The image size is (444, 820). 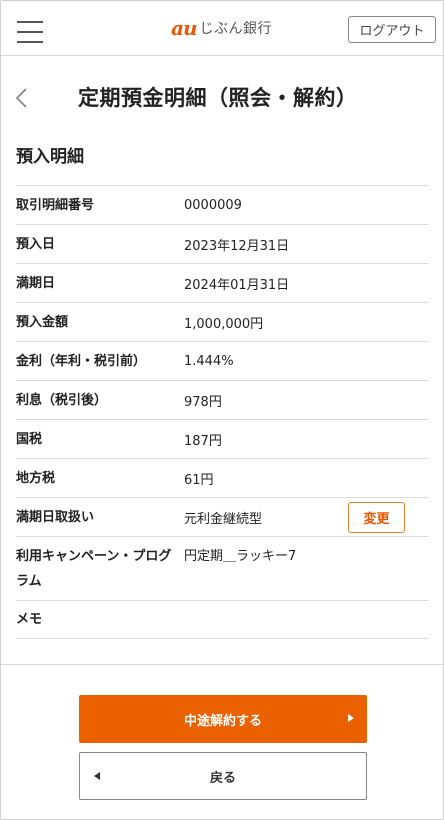 I want to click on detail-value: 2023年12月31日, so click(x=237, y=246).